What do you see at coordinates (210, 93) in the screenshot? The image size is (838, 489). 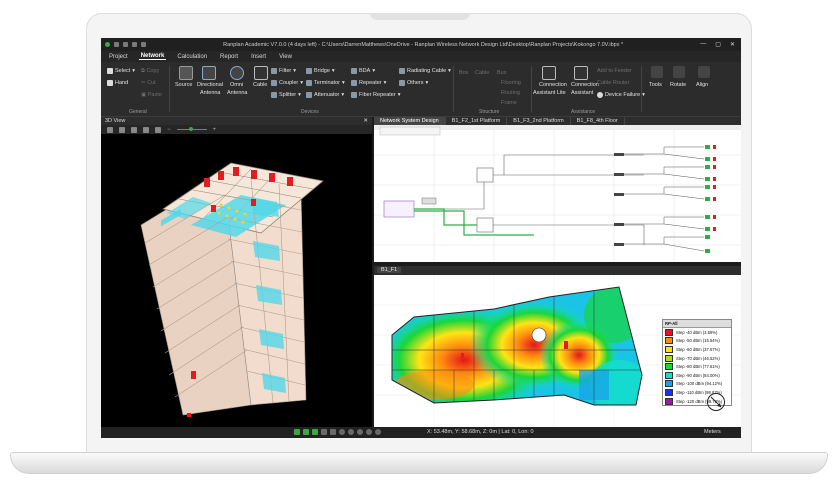 I see `directional-antenna-label-2: Antenna` at bounding box center [210, 93].